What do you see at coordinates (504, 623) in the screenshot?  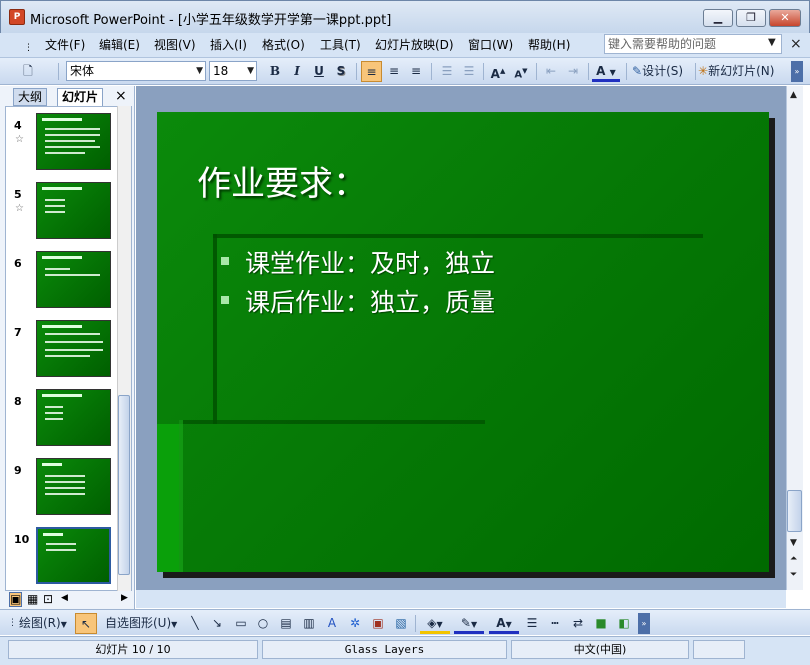 I see `draw-font-color-button: A▼` at bounding box center [504, 623].